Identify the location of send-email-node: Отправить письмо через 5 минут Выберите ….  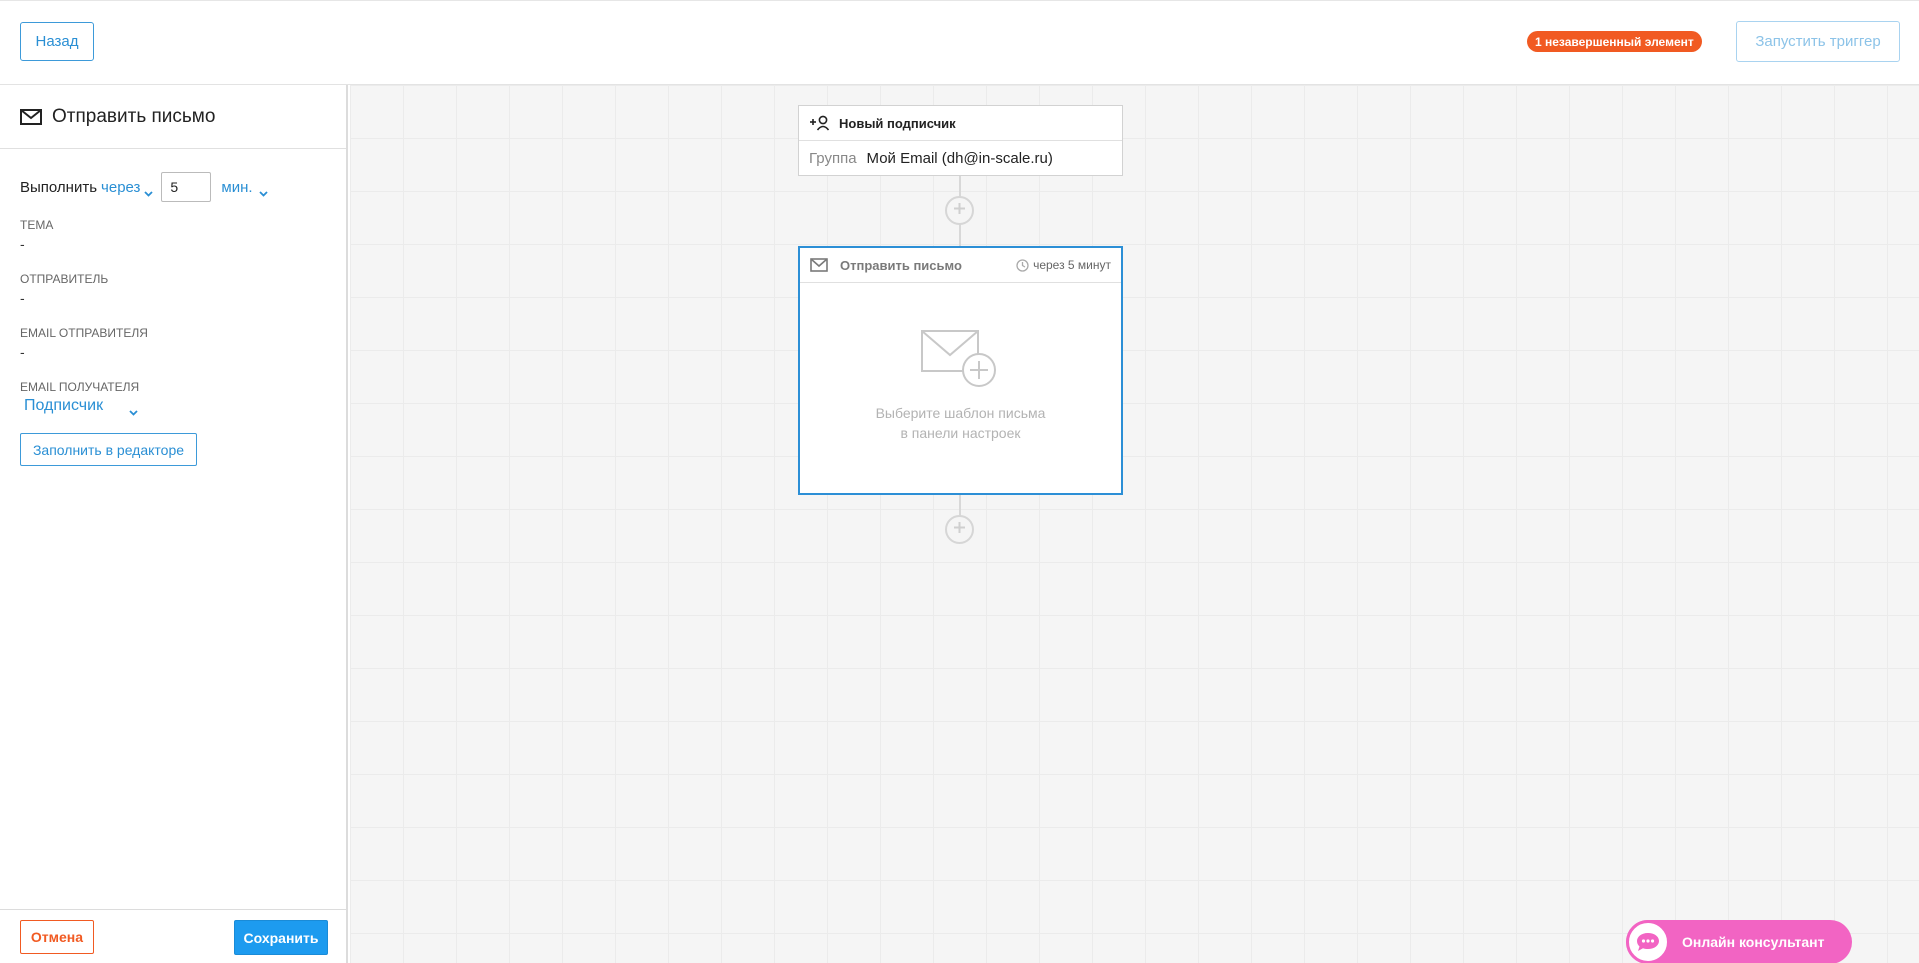
(960, 370).